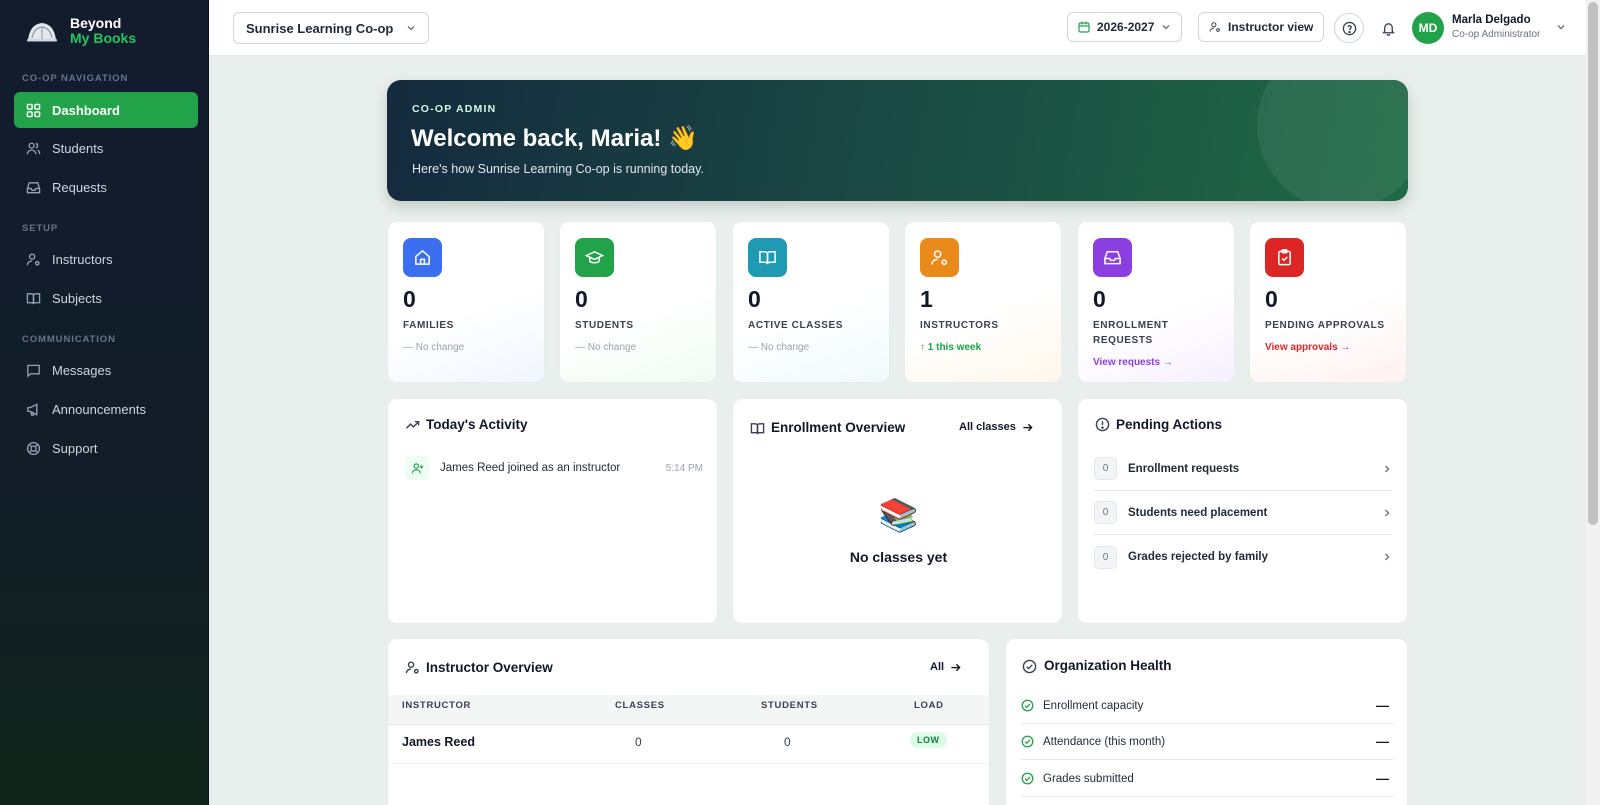 This screenshot has height=805, width=1600. I want to click on sidebar-item-messages: Messages, so click(106, 370).